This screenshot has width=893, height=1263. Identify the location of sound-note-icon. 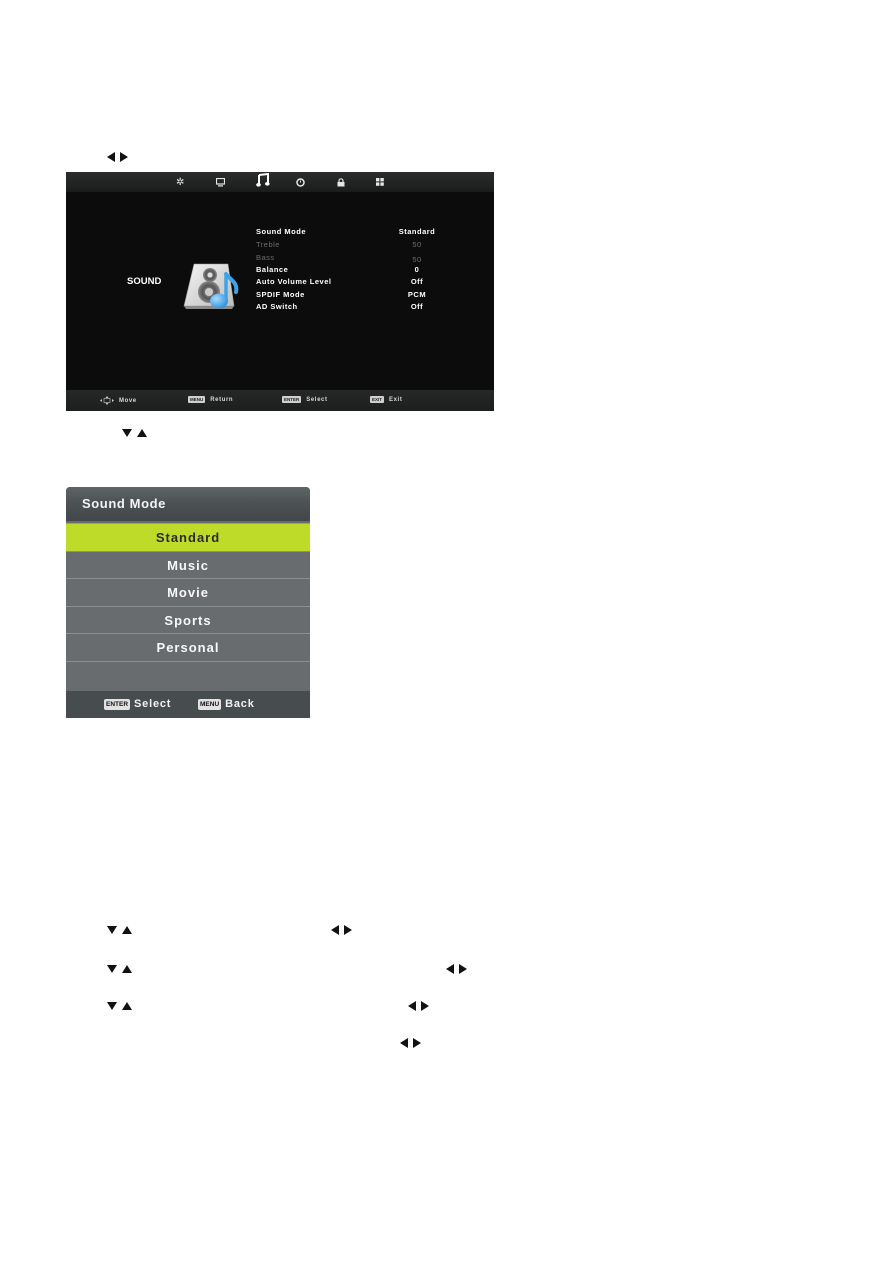
(263, 180).